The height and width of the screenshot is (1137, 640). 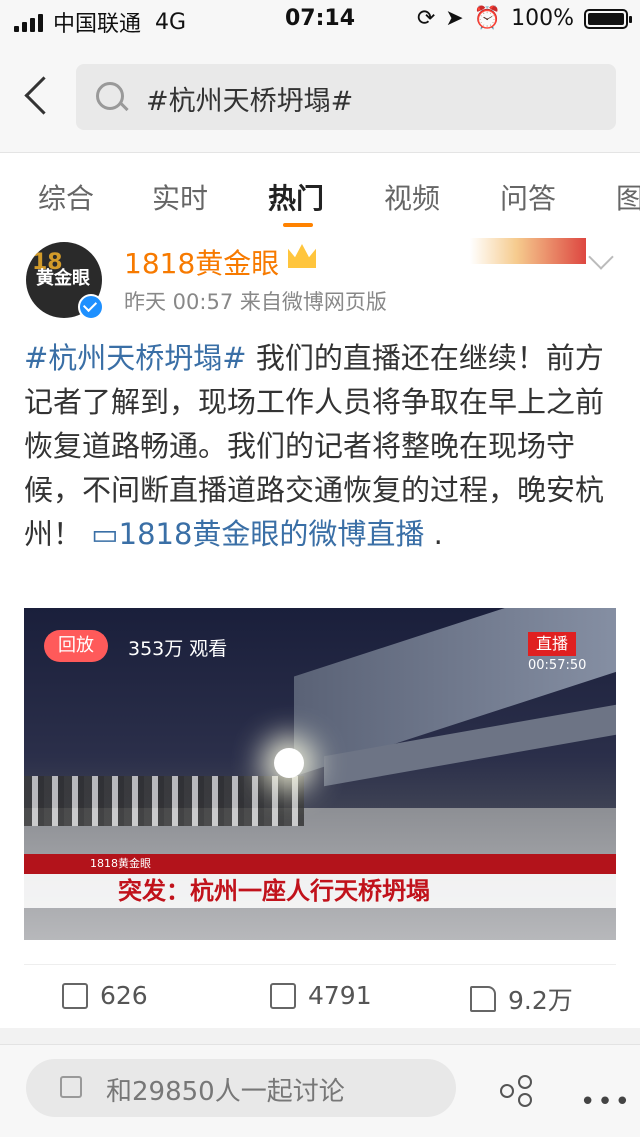 What do you see at coordinates (542, 18) in the screenshot?
I see `battery-percent: 100%` at bounding box center [542, 18].